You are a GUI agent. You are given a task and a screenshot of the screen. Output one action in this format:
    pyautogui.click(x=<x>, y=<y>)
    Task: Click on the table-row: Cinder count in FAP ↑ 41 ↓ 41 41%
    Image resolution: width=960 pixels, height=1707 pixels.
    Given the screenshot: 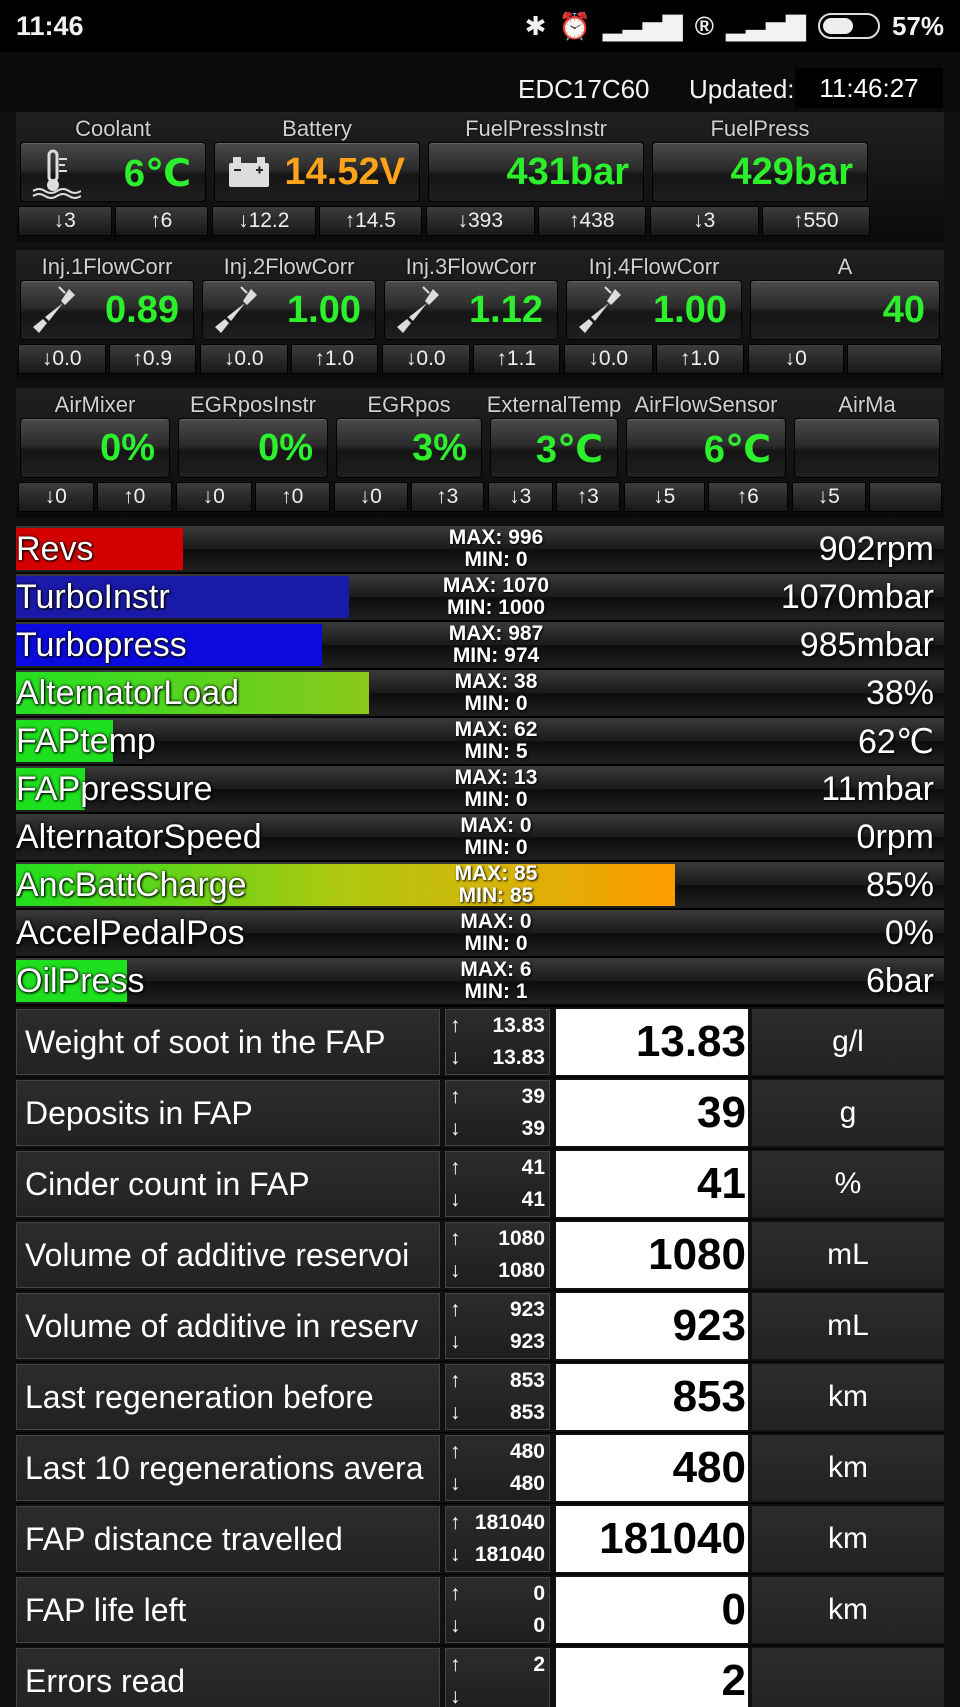 What is the action you would take?
    pyautogui.click(x=480, y=1183)
    